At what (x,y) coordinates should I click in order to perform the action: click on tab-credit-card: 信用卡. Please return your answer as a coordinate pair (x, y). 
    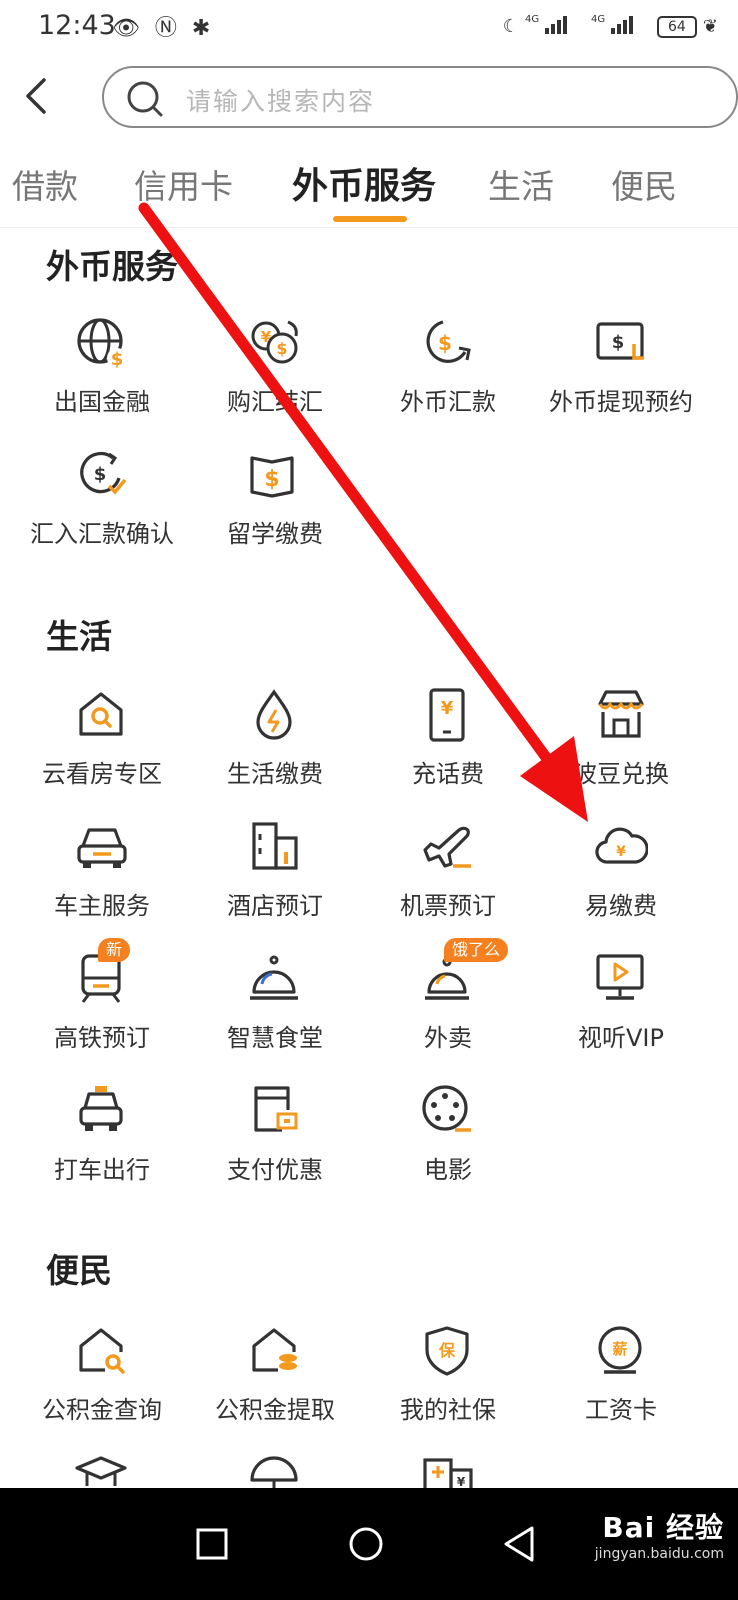
    Looking at the image, I should click on (183, 184).